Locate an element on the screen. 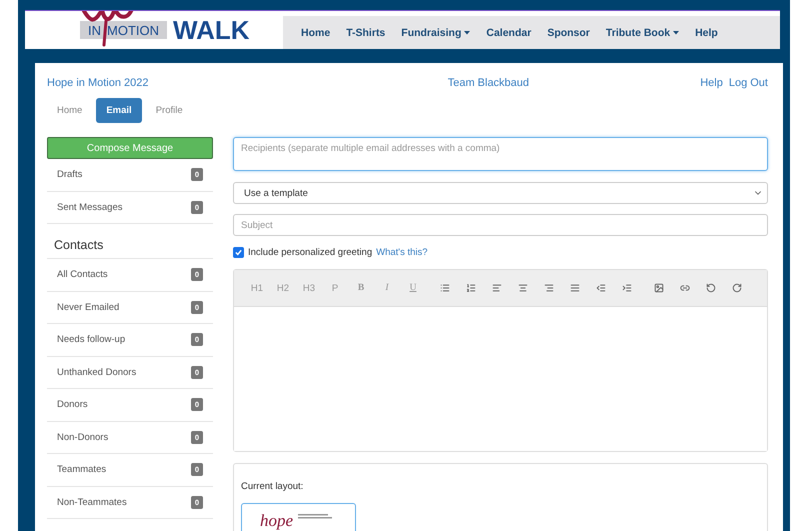 This screenshot has width=804, height=531. logo-text: WALK is located at coordinates (211, 30).